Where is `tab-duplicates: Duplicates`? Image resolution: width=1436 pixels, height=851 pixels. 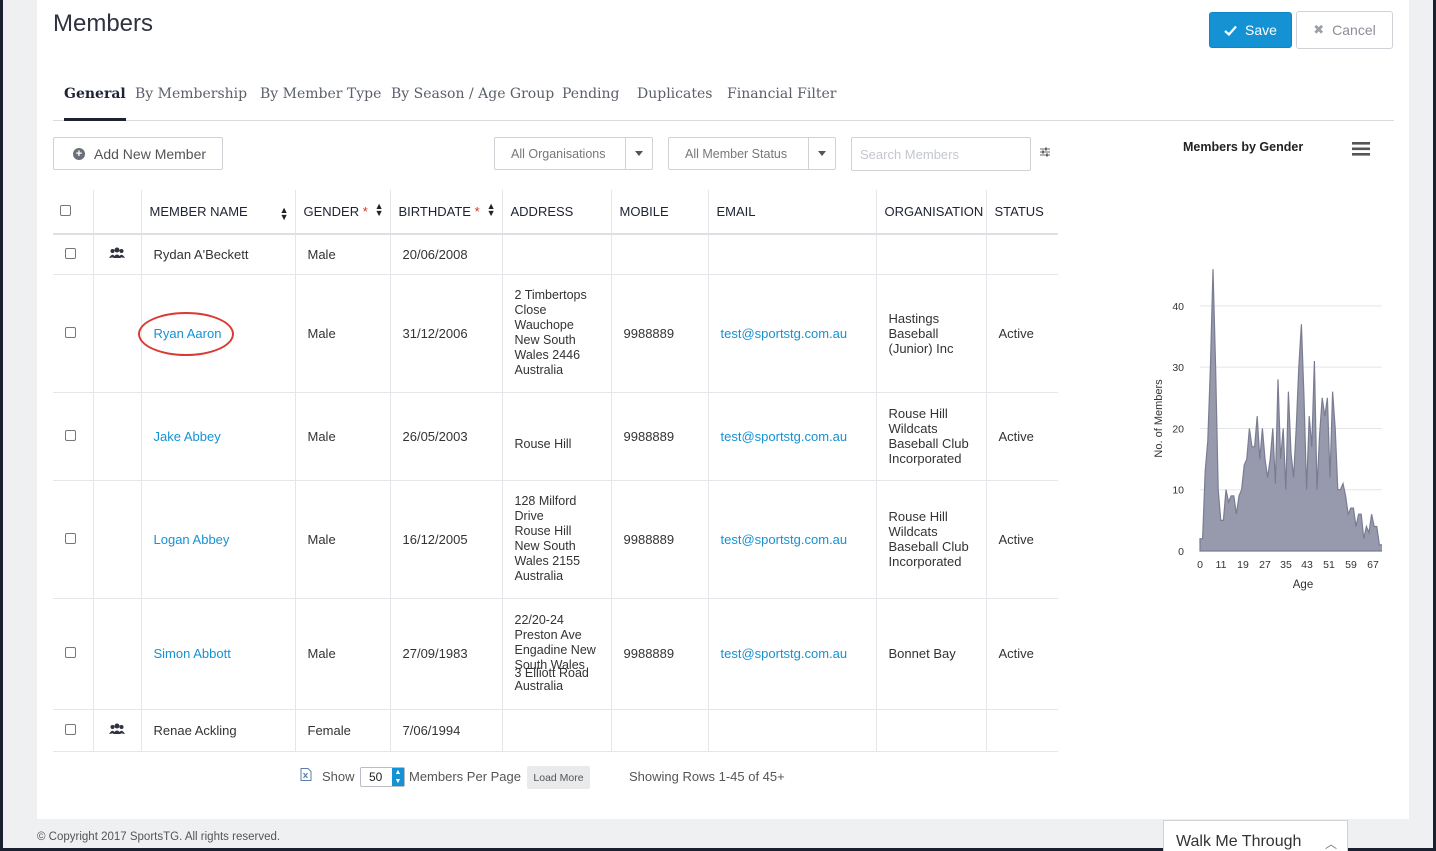 tab-duplicates: Duplicates is located at coordinates (674, 94).